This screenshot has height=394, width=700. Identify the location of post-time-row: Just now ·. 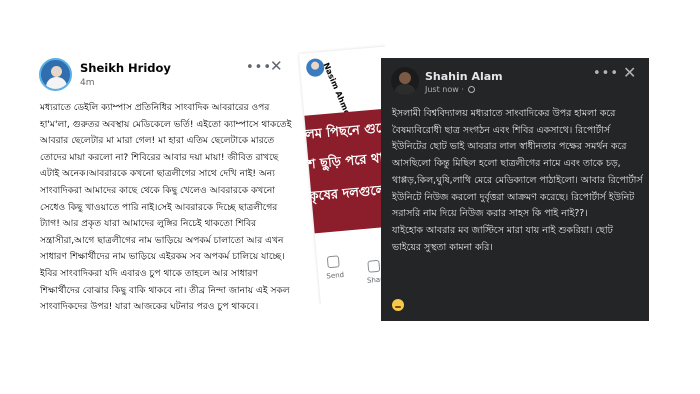
(450, 89).